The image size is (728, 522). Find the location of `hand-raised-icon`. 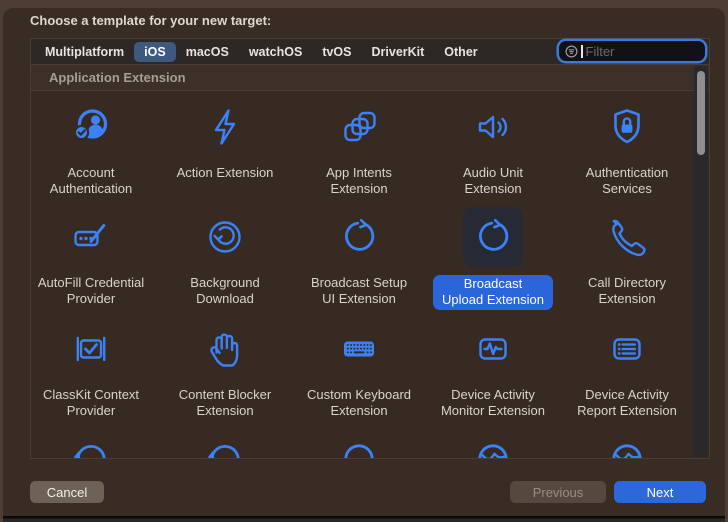

hand-raised-icon is located at coordinates (224, 350).